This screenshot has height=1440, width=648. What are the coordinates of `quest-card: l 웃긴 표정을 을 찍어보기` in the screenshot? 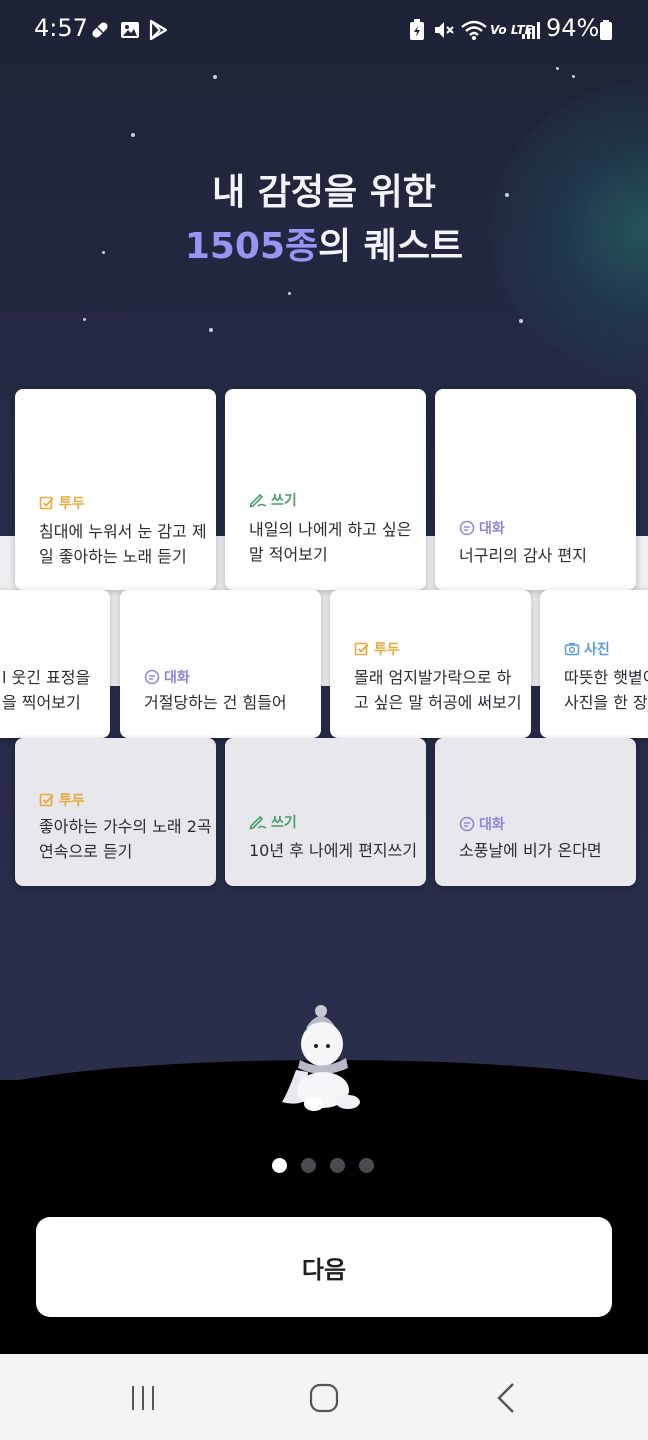 It's located at (55, 664).